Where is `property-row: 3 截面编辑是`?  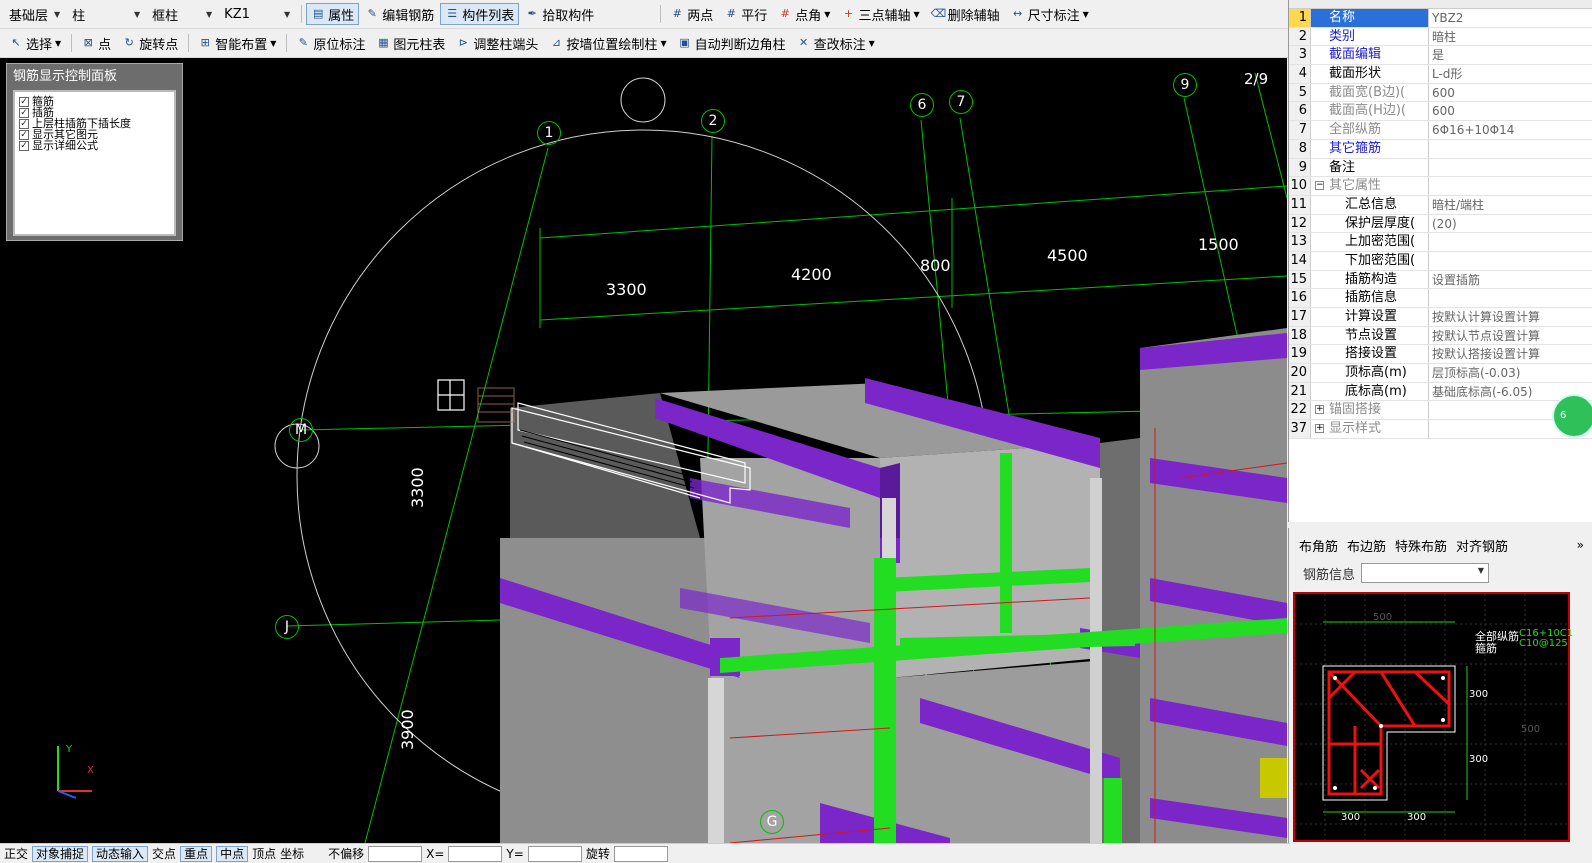 property-row: 3 截面编辑是 is located at coordinates (1440, 56).